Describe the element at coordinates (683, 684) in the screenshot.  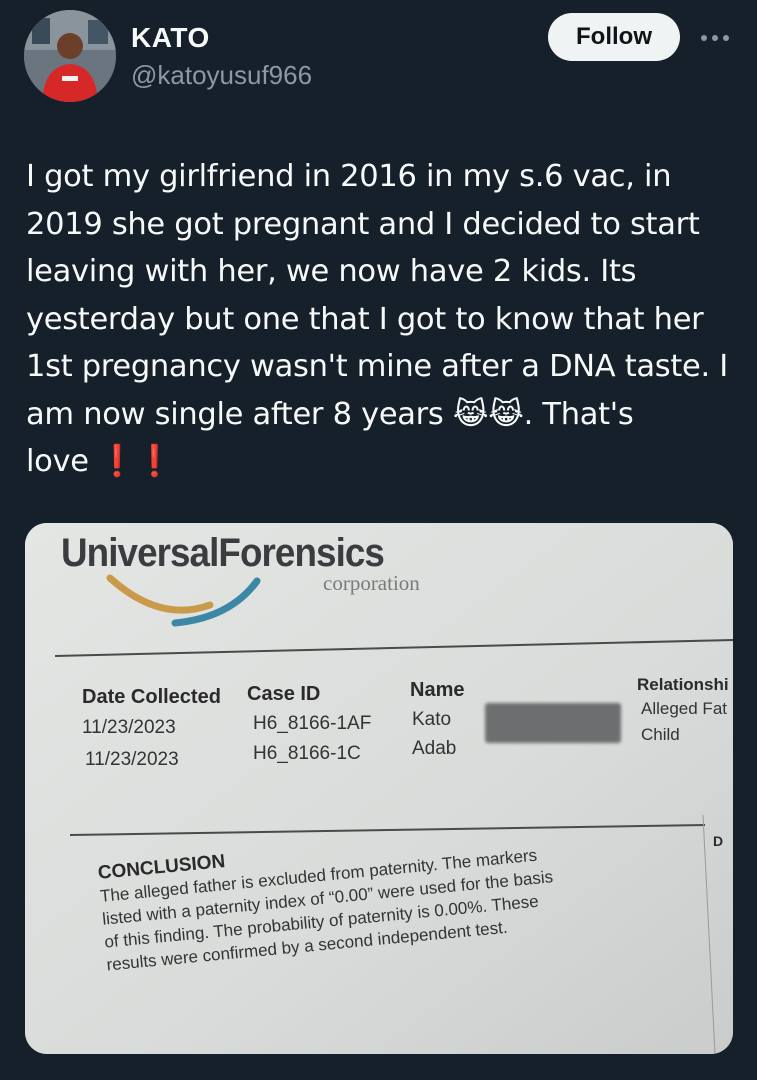
I see `header-relationship: Relationshi` at that location.